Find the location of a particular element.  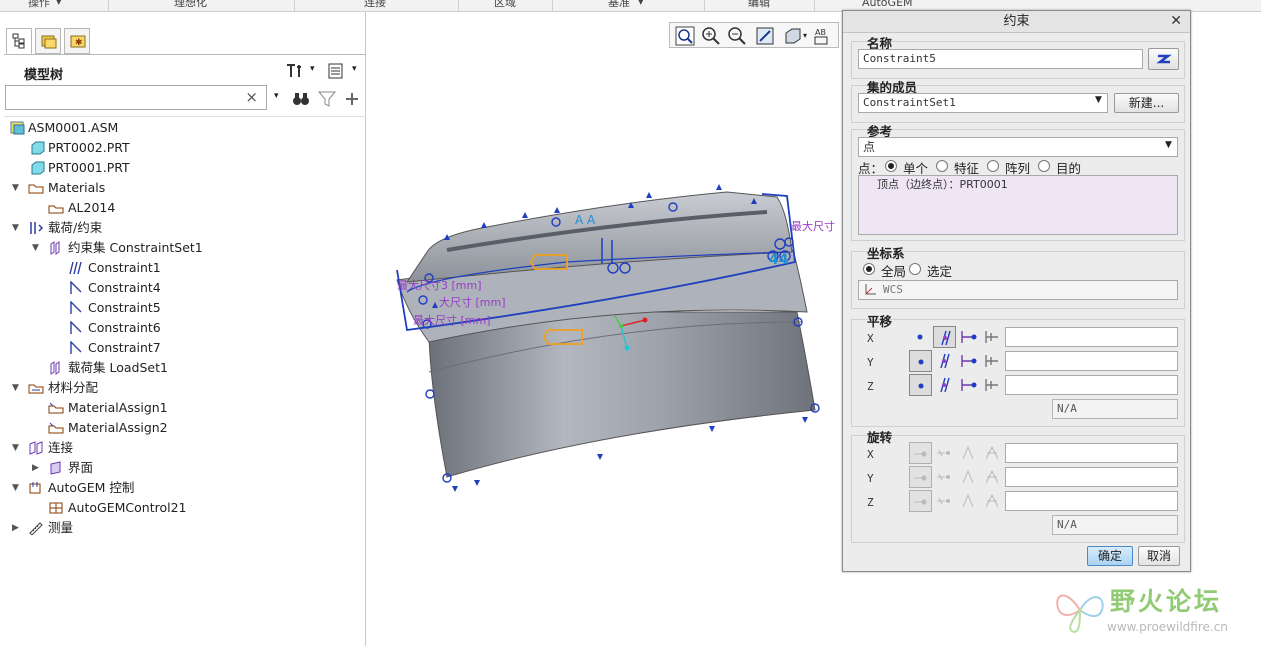

close-icon: ✕ is located at coordinates (1176, 21).